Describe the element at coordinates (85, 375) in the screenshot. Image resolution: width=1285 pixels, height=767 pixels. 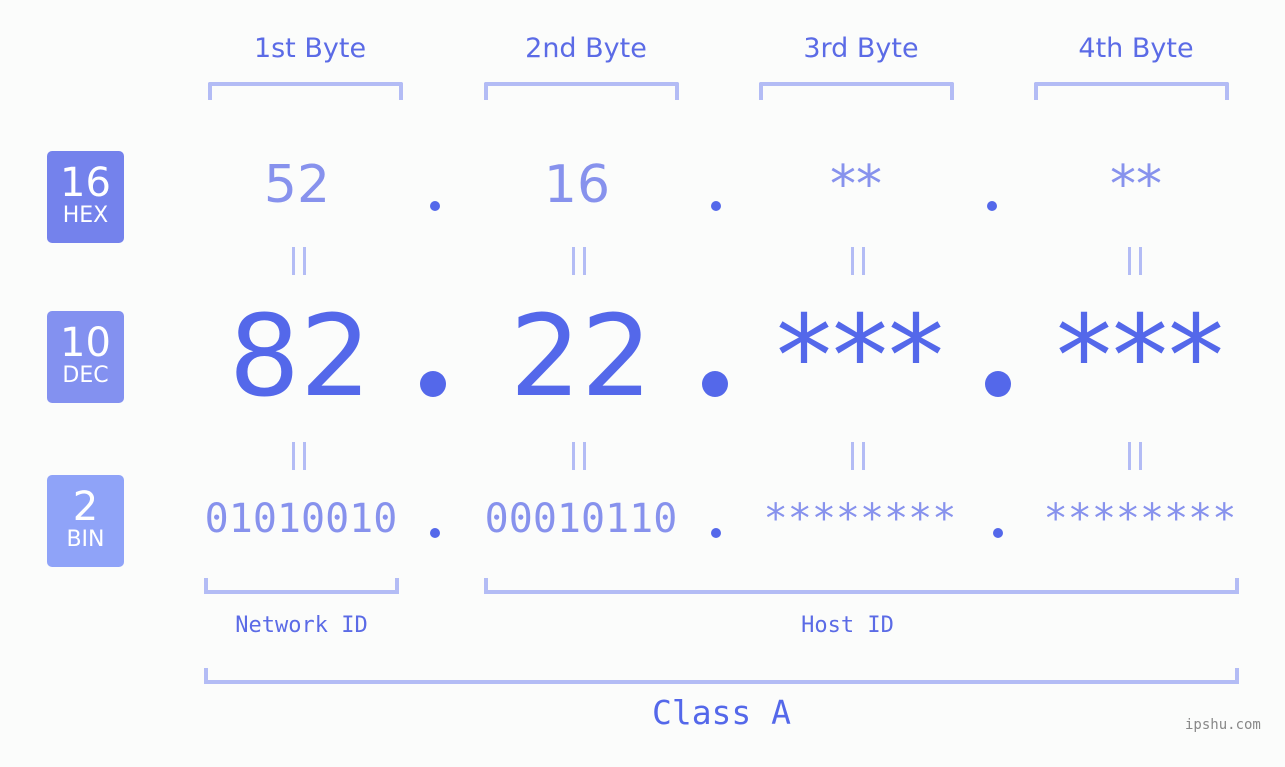
I see `dec-badge-label: DEC` at that location.